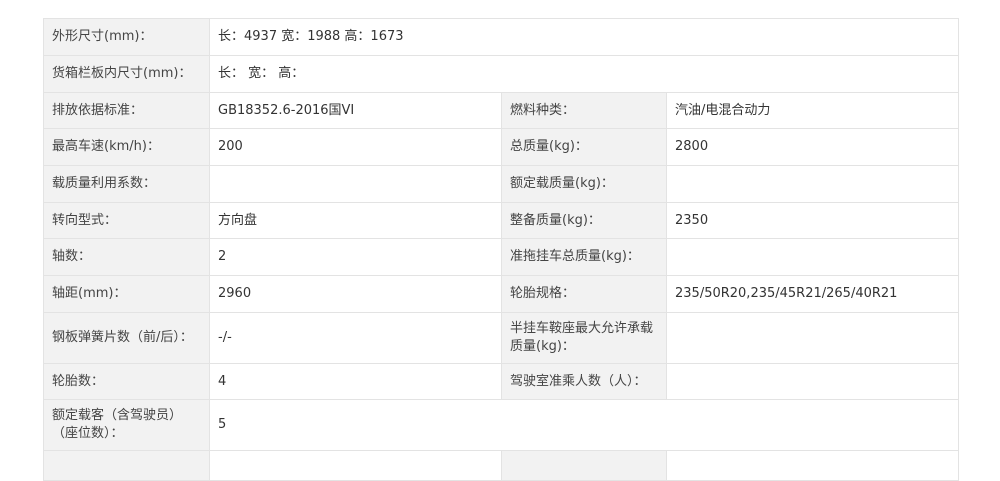 The height and width of the screenshot is (481, 1000). Describe the element at coordinates (584, 425) in the screenshot. I see `value-rated-passengers: 5` at that location.